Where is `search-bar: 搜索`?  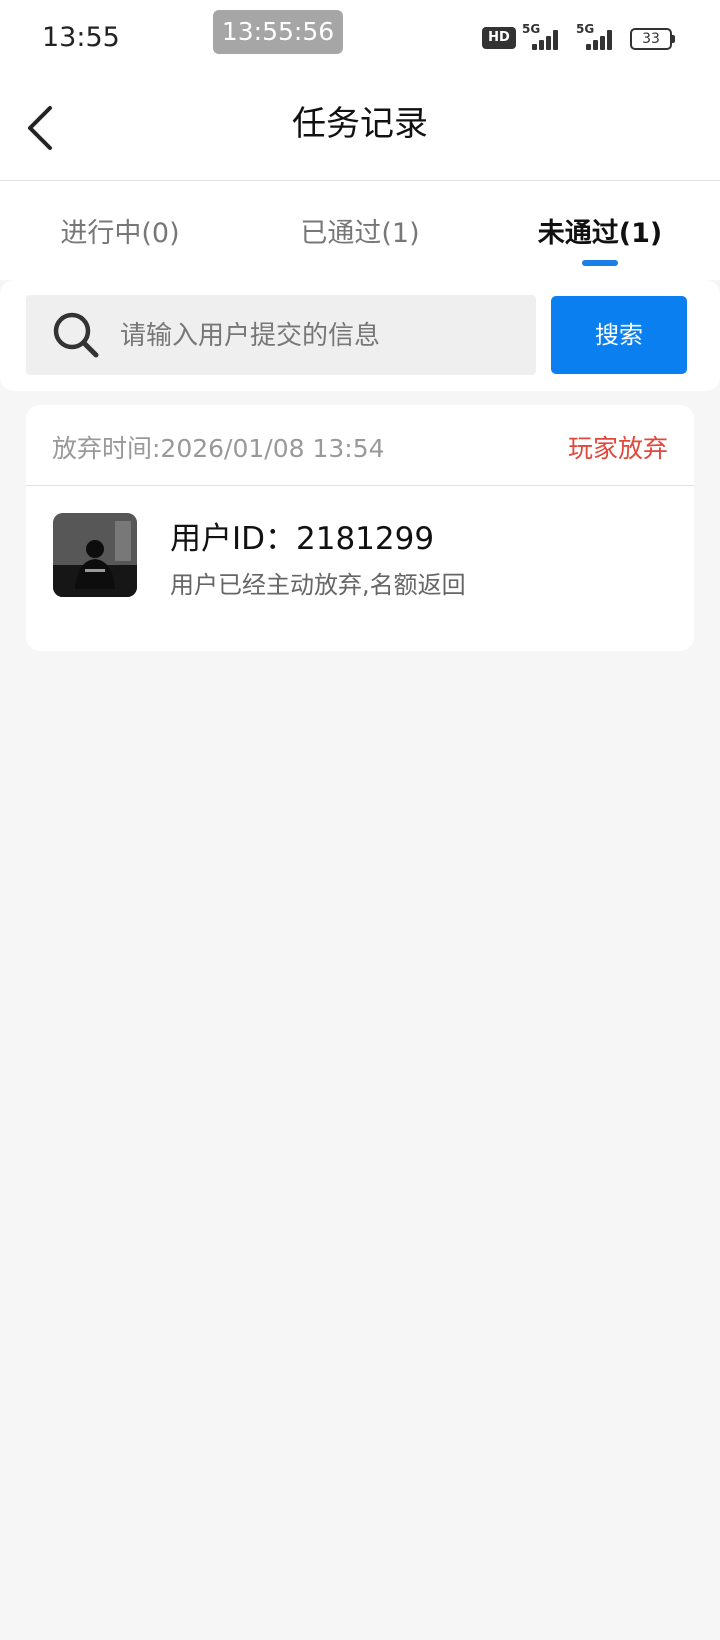
search-bar: 搜索 is located at coordinates (360, 335).